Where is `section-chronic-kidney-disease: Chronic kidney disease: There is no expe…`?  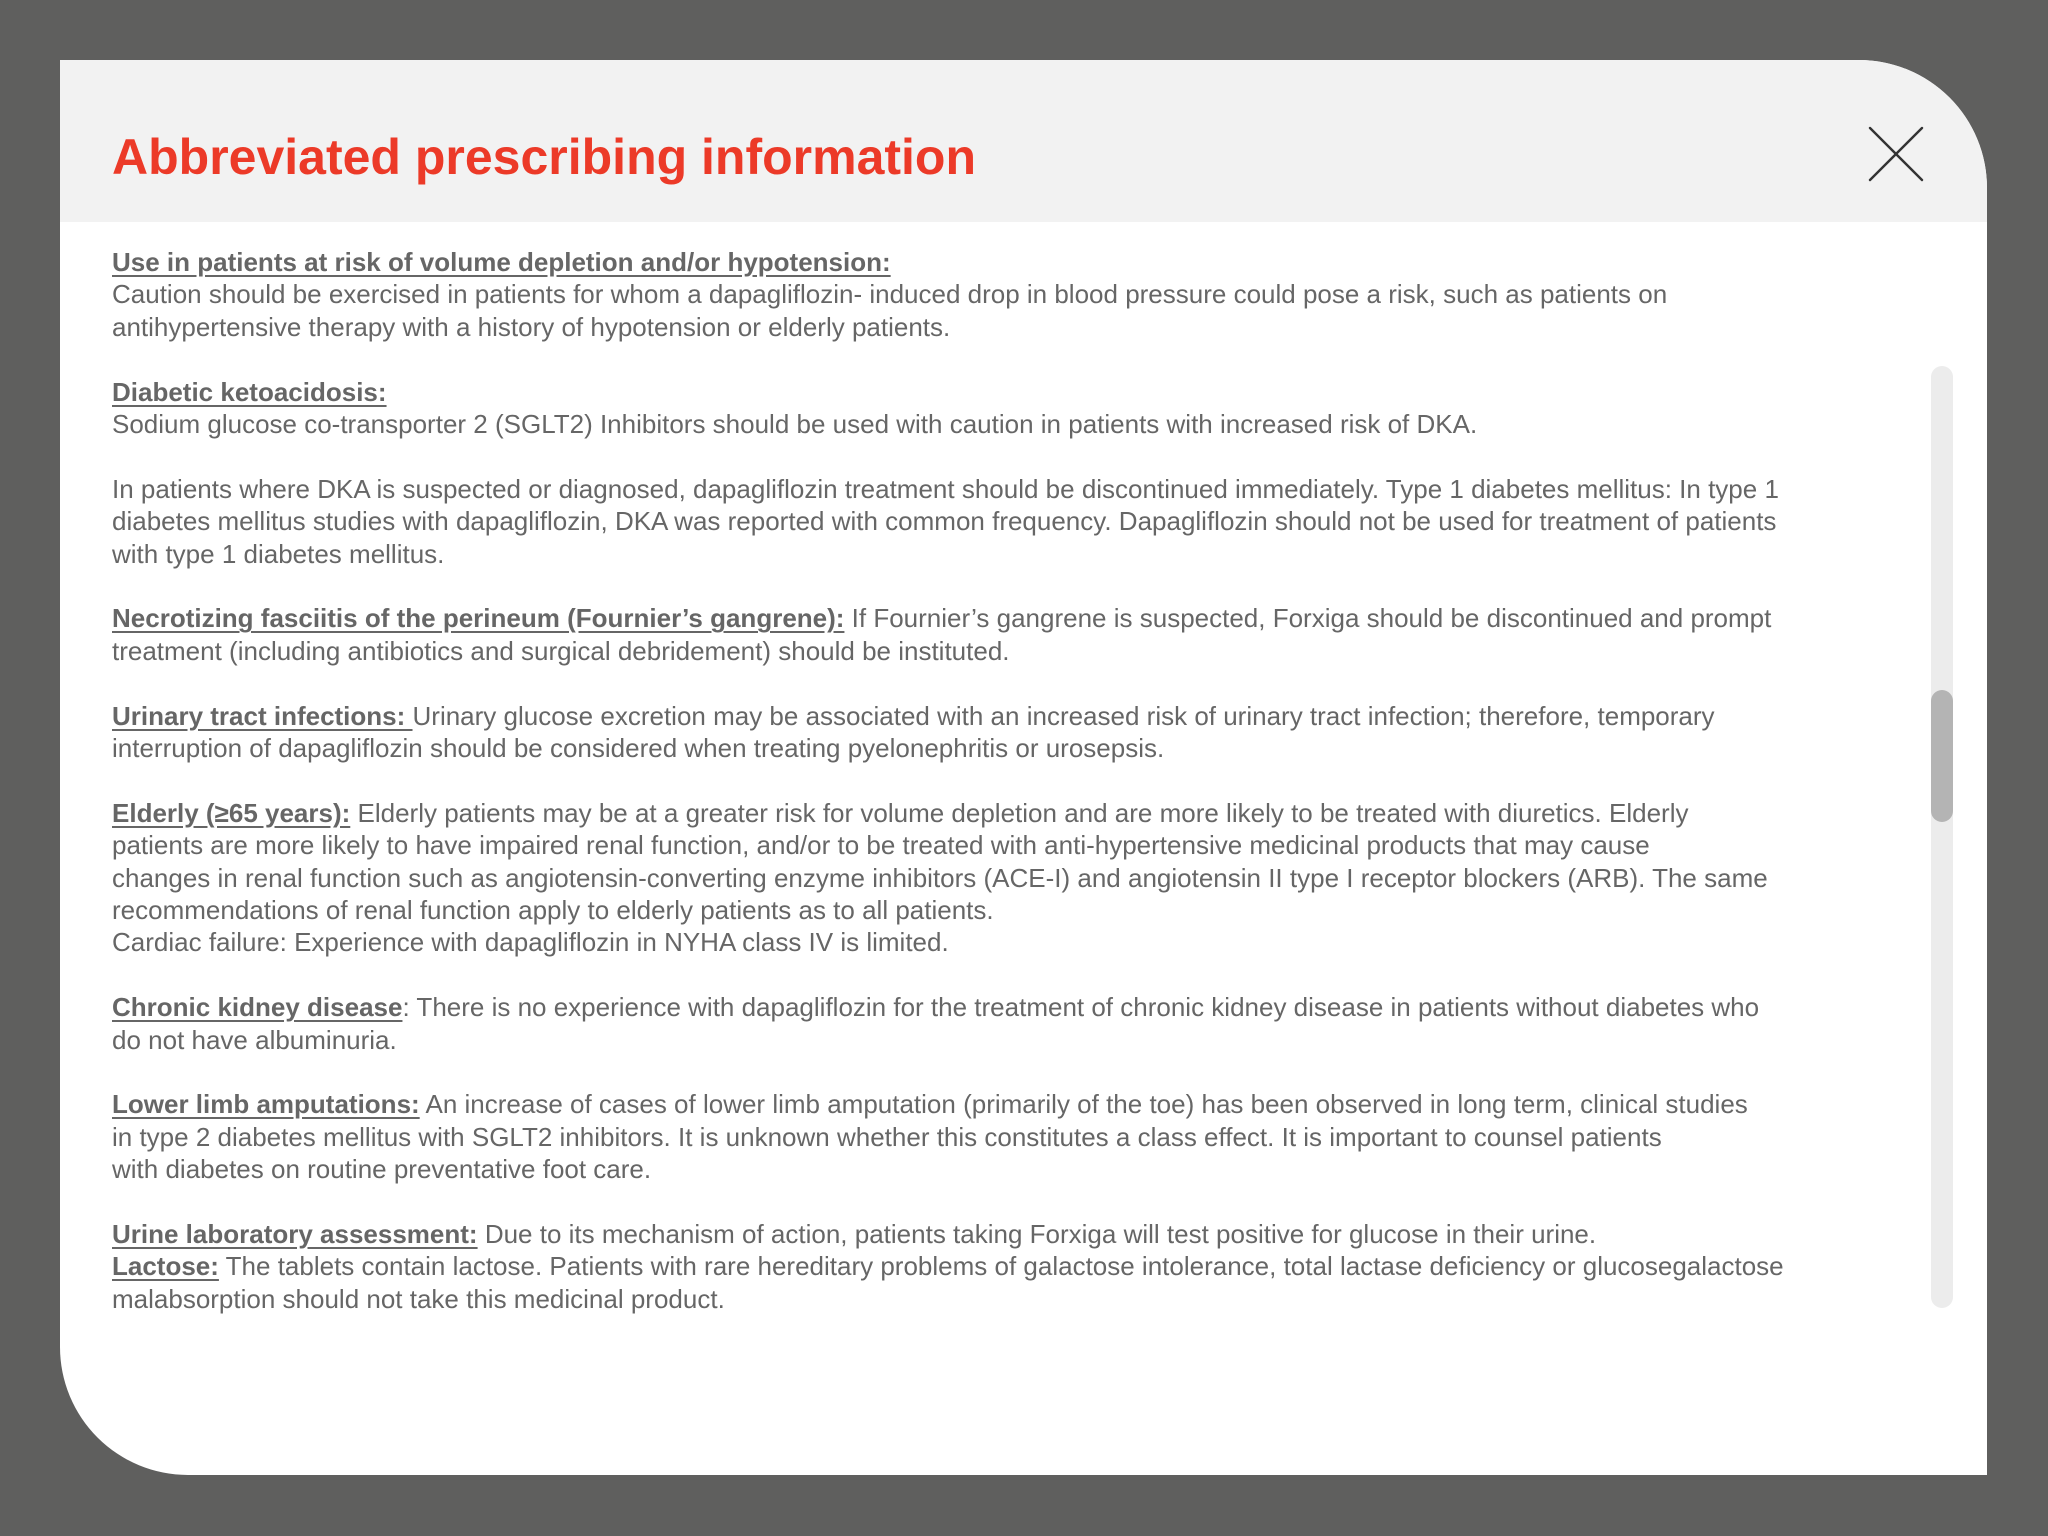 section-chronic-kidney-disease: Chronic kidney disease: There is no expe… is located at coordinates (1027, 1023).